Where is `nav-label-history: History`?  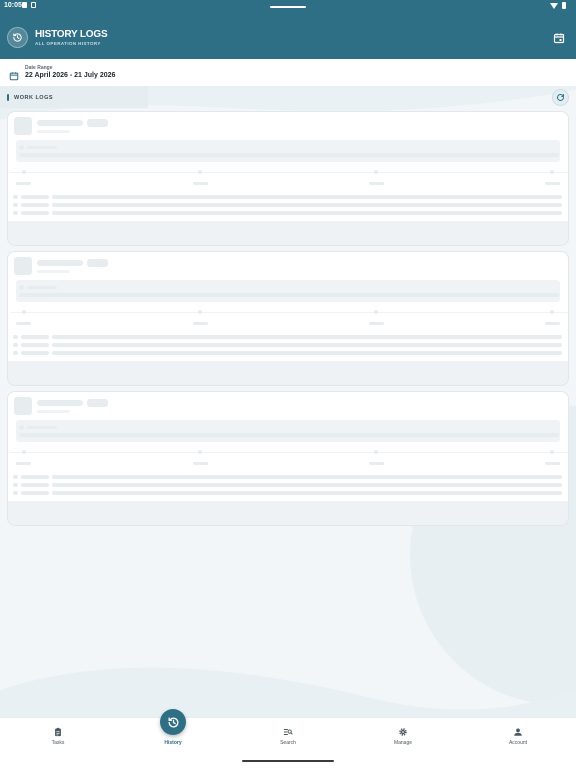 nav-label-history: History is located at coordinates (173, 743).